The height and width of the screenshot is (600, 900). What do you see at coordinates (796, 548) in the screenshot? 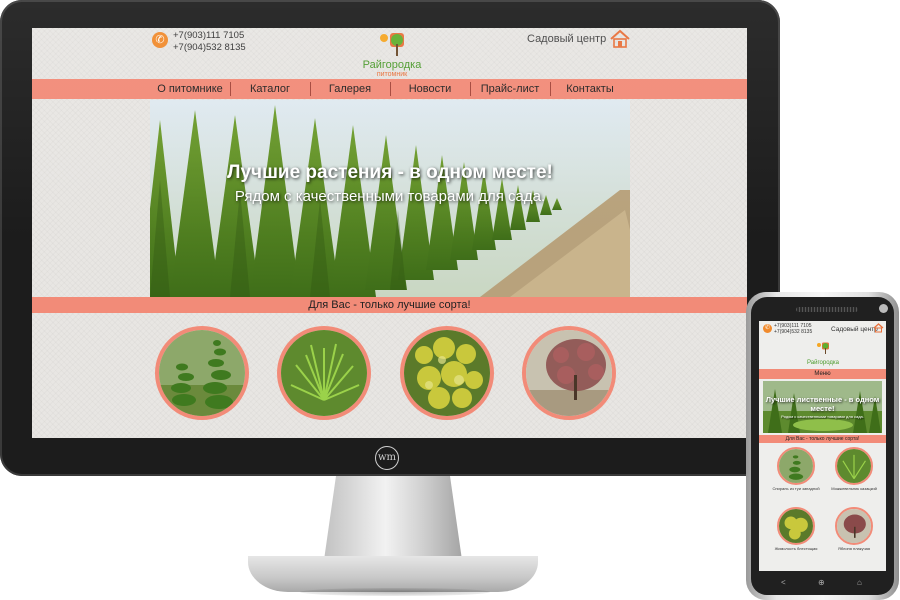
I see `mobile-product-caption: Жимолость блестящая` at bounding box center [796, 548].